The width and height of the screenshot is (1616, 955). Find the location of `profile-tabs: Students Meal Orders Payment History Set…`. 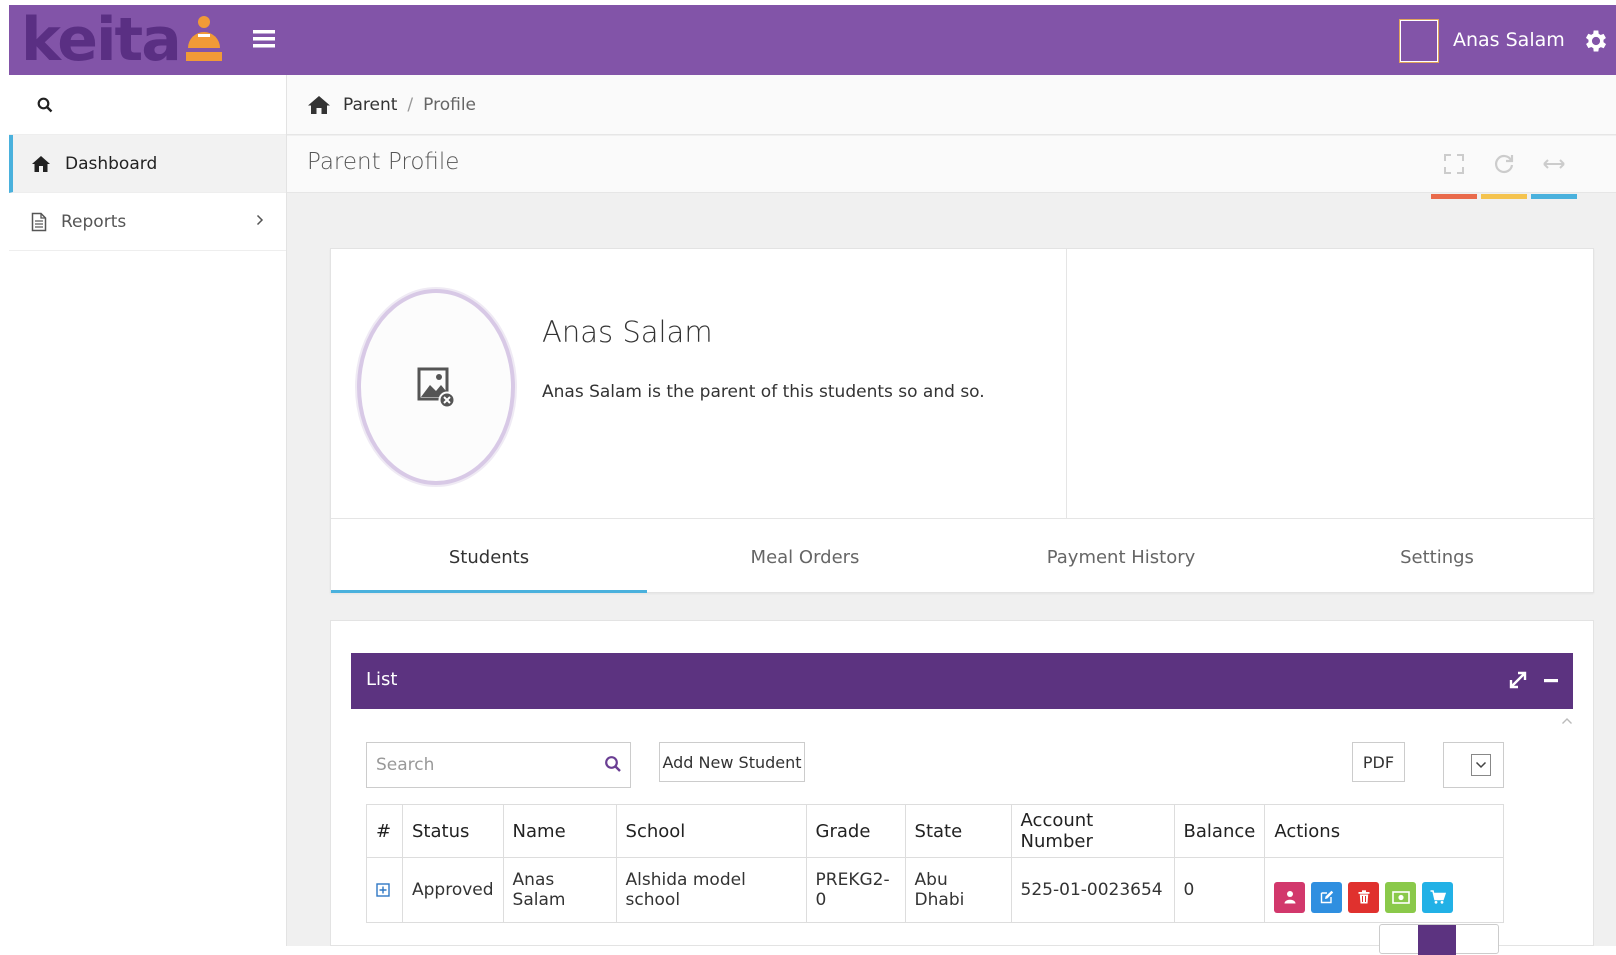

profile-tabs: Students Meal Orders Payment History Set… is located at coordinates (963, 556).